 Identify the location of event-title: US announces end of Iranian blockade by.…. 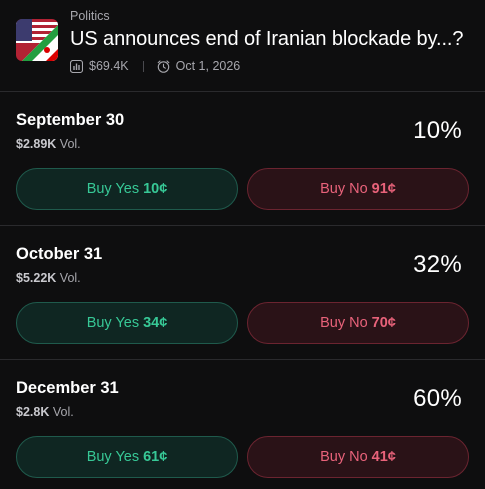
(266, 39).